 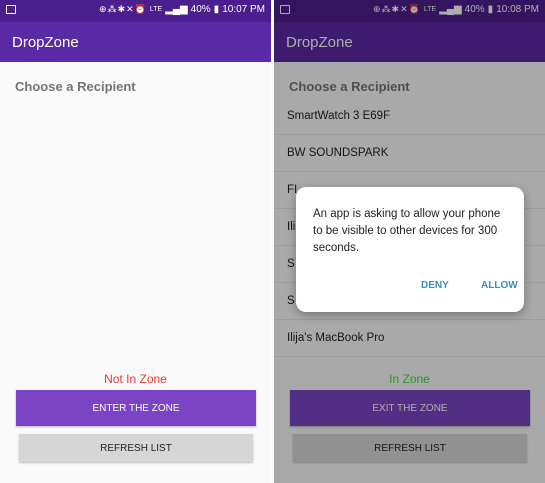 I want to click on network-type: LTE, so click(x=156, y=9).